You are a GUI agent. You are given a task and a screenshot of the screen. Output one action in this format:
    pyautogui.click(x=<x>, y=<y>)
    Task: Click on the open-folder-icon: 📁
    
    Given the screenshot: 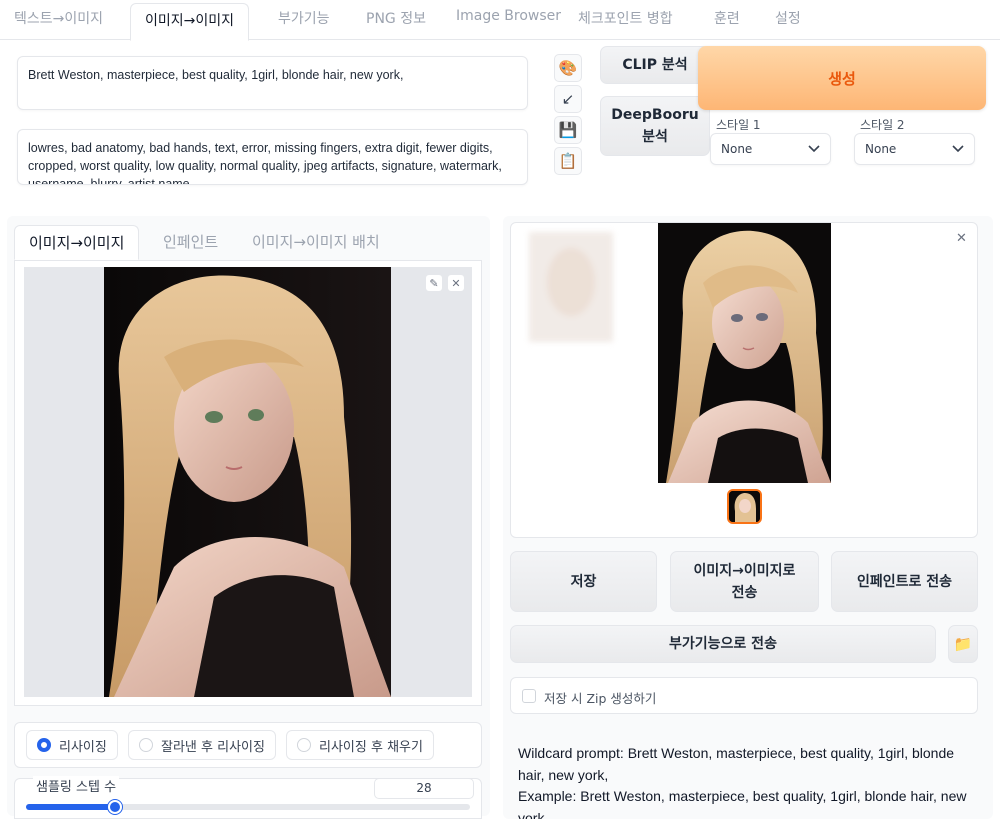 What is the action you would take?
    pyautogui.click(x=963, y=644)
    